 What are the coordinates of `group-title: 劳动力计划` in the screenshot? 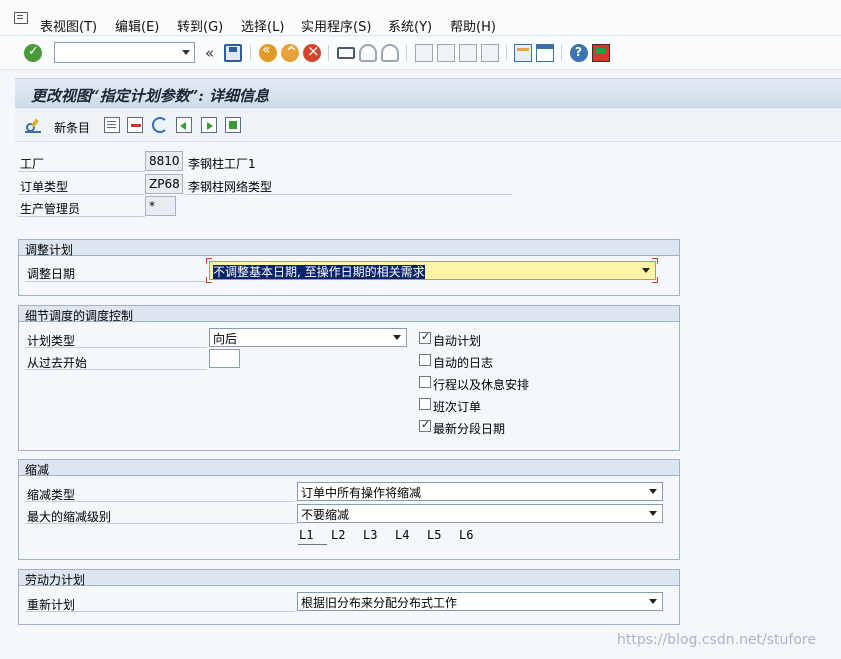 It's located at (349, 578).